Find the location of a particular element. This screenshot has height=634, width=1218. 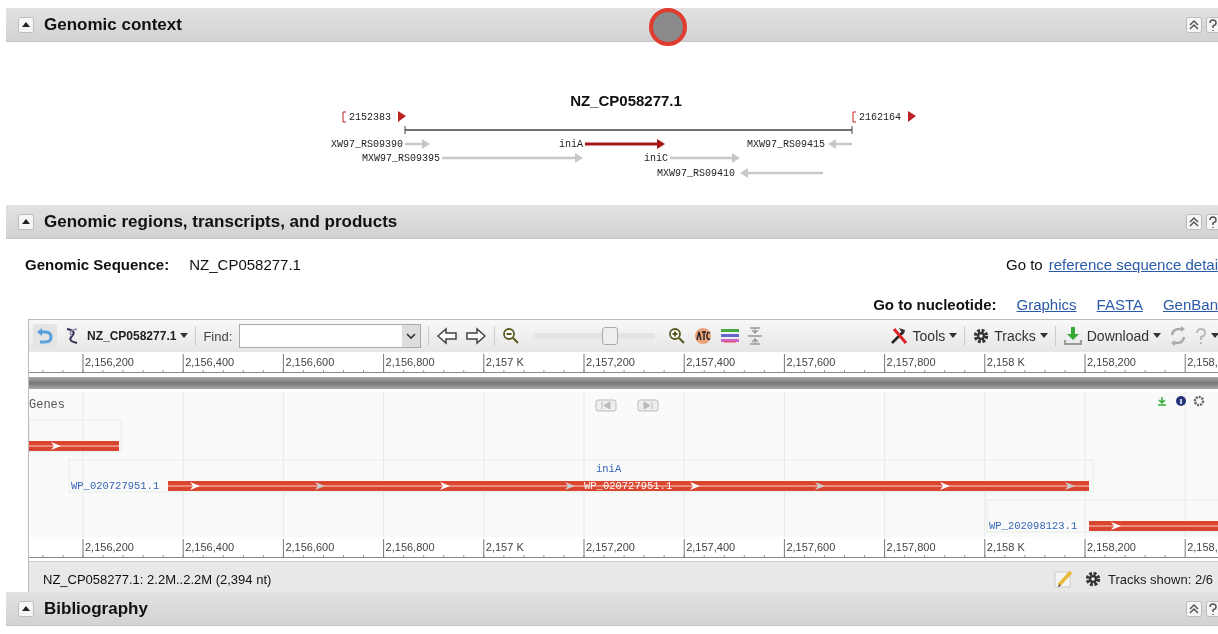

help-menu is located at coordinates (1206, 336).